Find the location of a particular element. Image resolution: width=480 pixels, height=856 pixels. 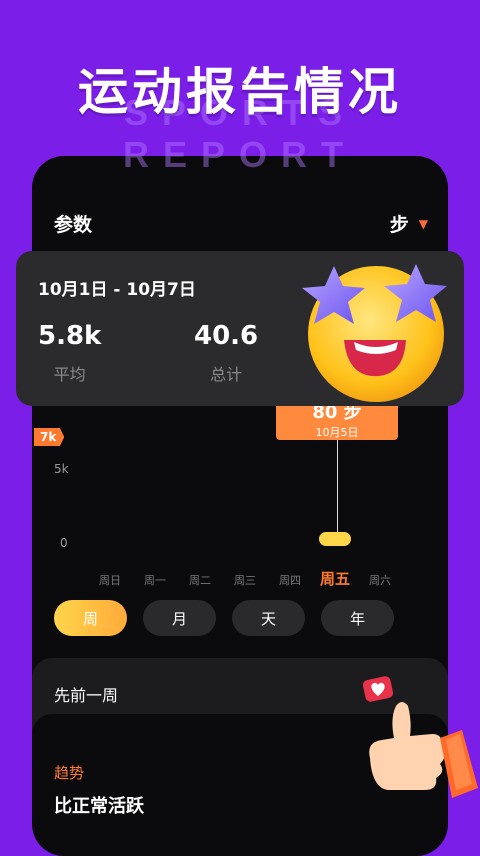

total-label: 总计 is located at coordinates (226, 374).